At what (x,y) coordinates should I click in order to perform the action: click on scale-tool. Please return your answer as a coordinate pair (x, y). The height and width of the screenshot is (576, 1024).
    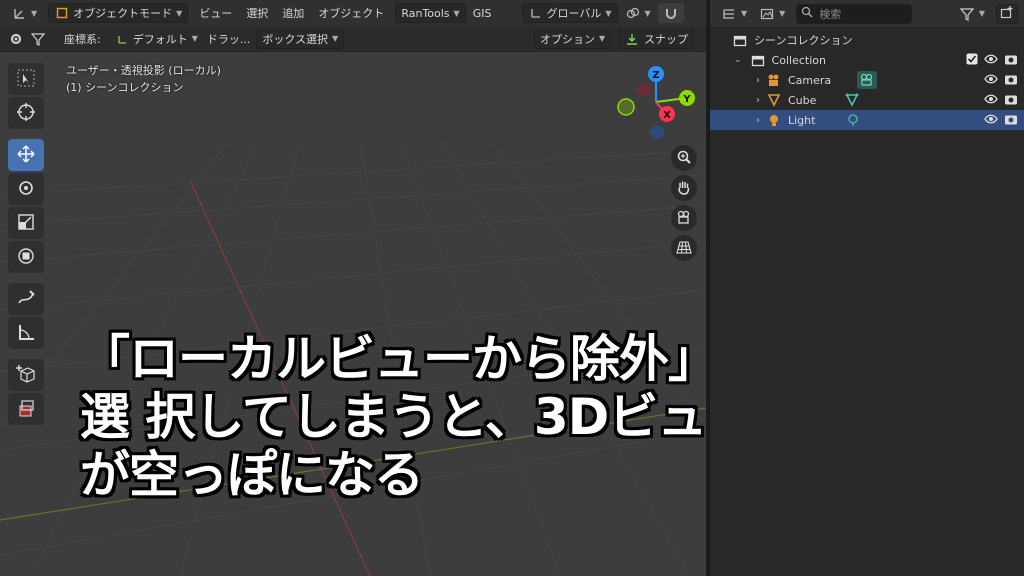
    Looking at the image, I should click on (26, 223).